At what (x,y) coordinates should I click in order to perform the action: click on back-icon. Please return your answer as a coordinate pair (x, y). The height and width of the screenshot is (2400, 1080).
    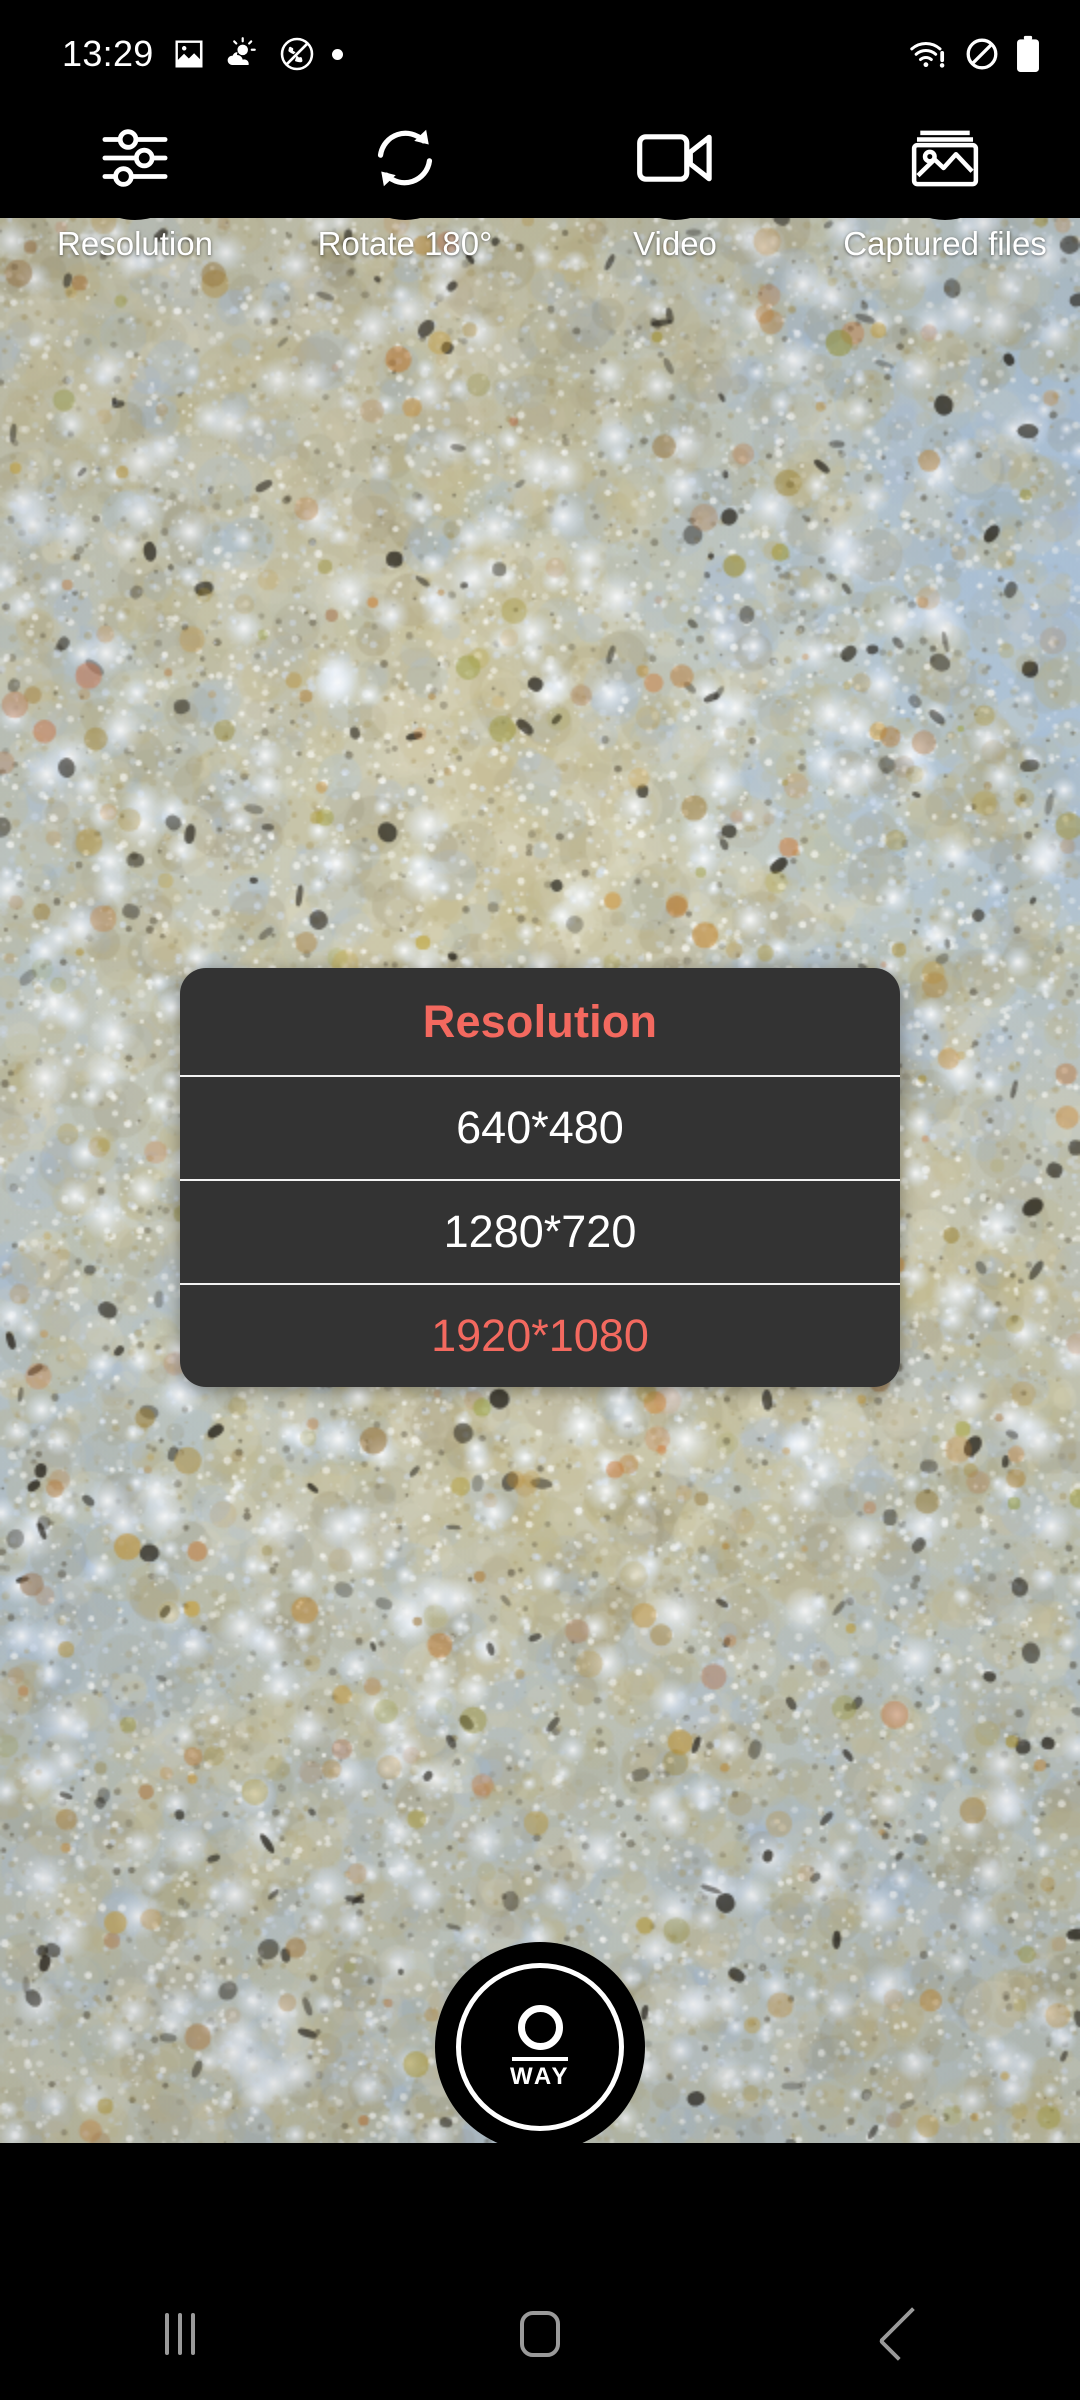
    Looking at the image, I should click on (905, 2334).